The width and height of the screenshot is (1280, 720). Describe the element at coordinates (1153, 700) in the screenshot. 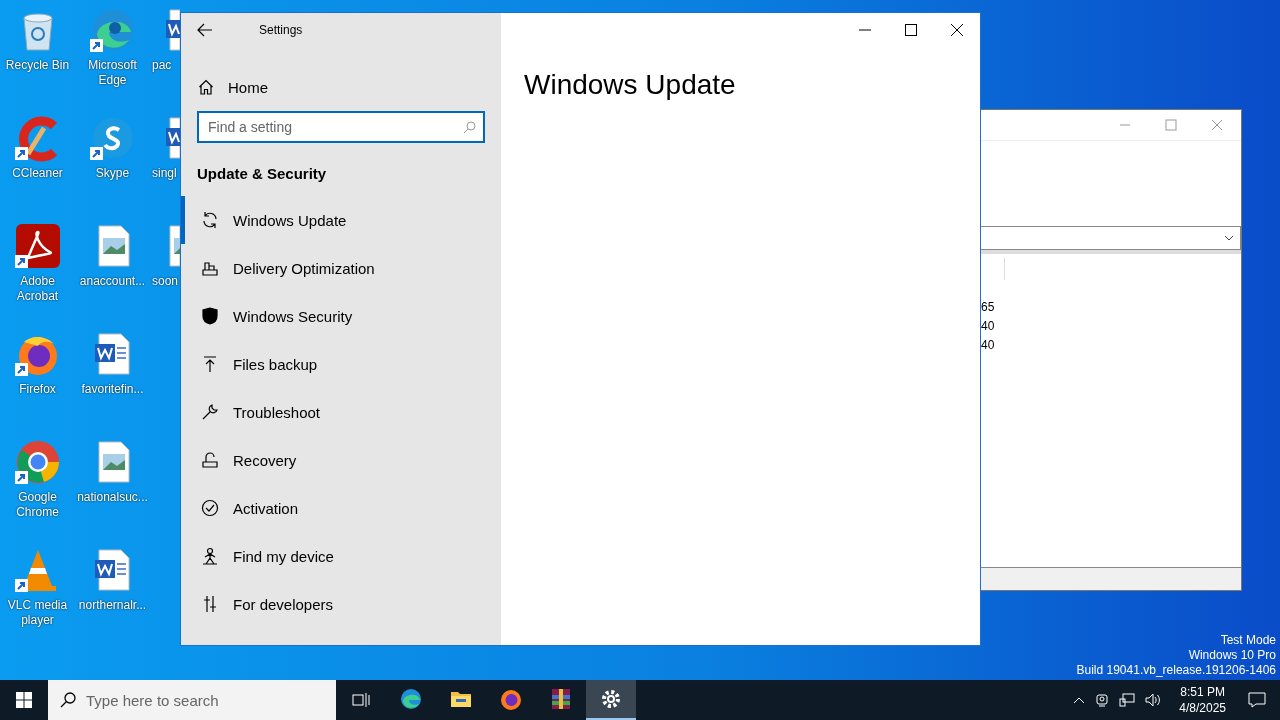

I see `volume-icon` at that location.